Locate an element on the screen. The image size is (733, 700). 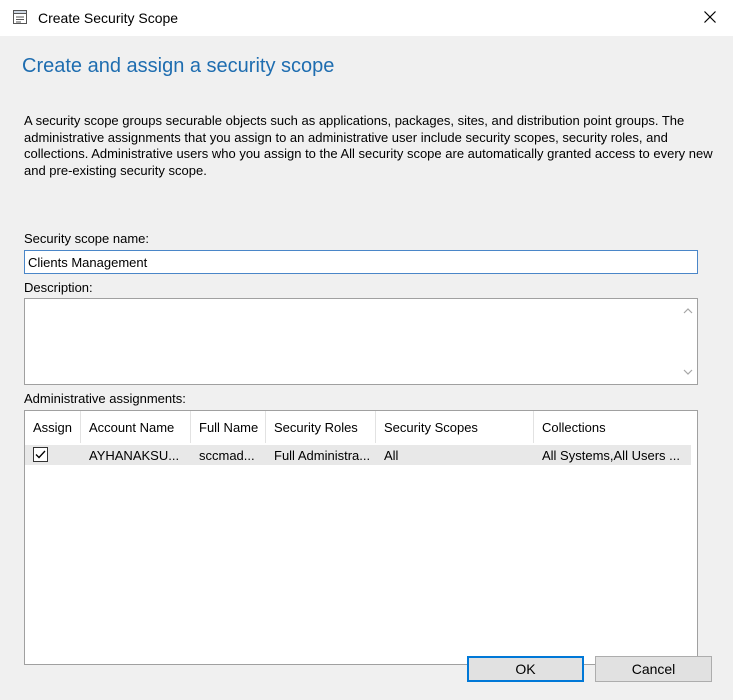
dialog-app-icon is located at coordinates (20, 17).